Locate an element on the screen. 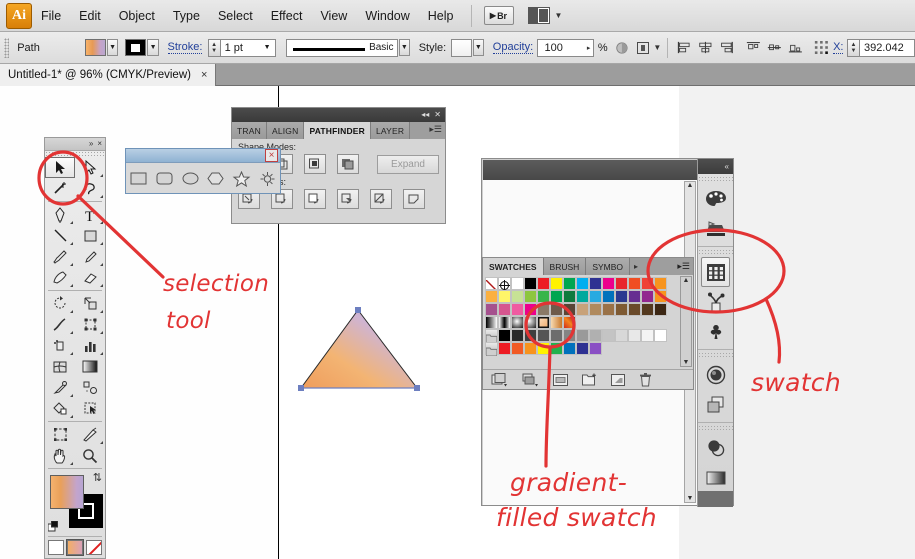 The image size is (915, 559). rectangle-tool is located at coordinates (139, 179).